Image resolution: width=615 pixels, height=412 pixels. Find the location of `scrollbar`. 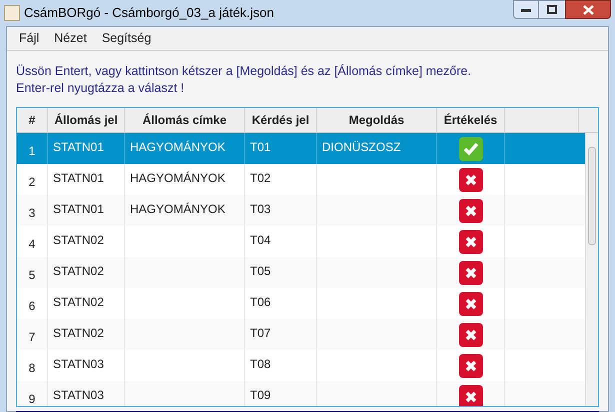

scrollbar is located at coordinates (591, 269).